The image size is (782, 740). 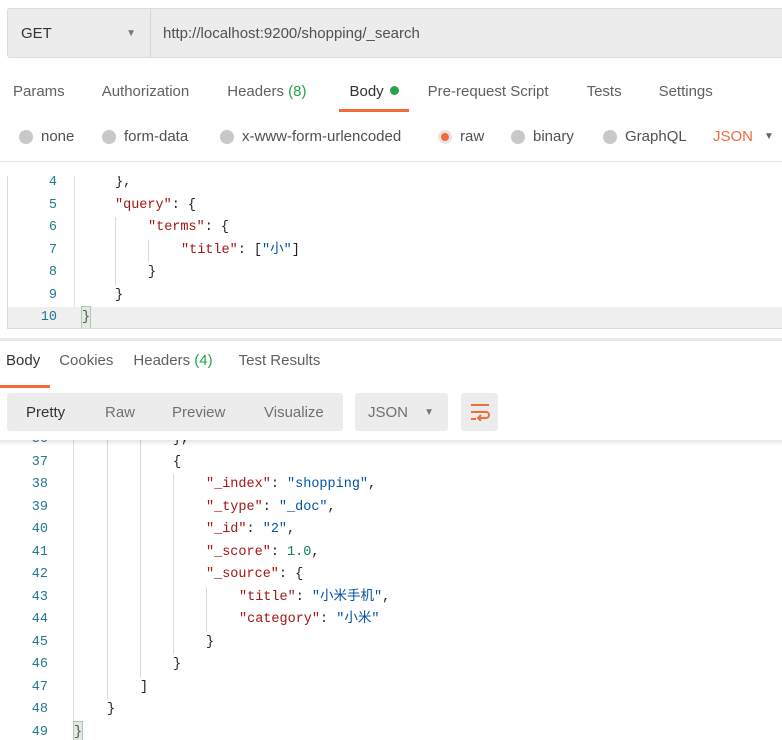 What do you see at coordinates (86, 370) in the screenshot?
I see `tab-cookies: Cookies` at bounding box center [86, 370].